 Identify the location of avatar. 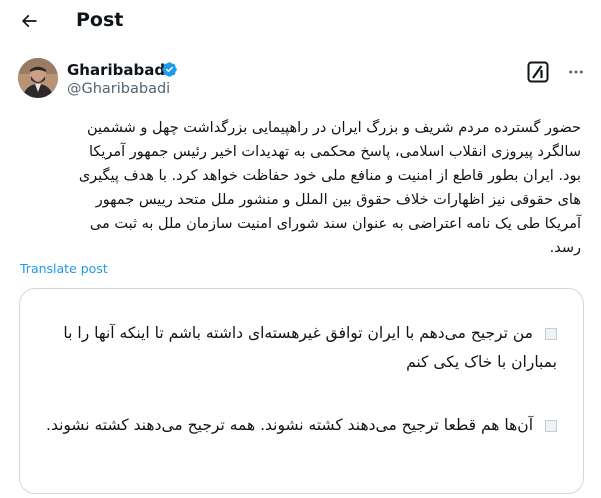
(38, 78).